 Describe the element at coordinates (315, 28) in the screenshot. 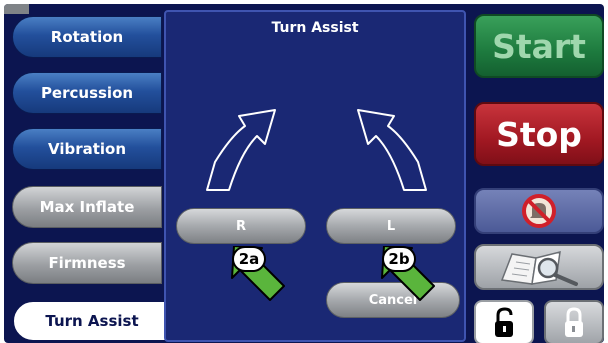

I see `panel-title: Turn Assist` at that location.